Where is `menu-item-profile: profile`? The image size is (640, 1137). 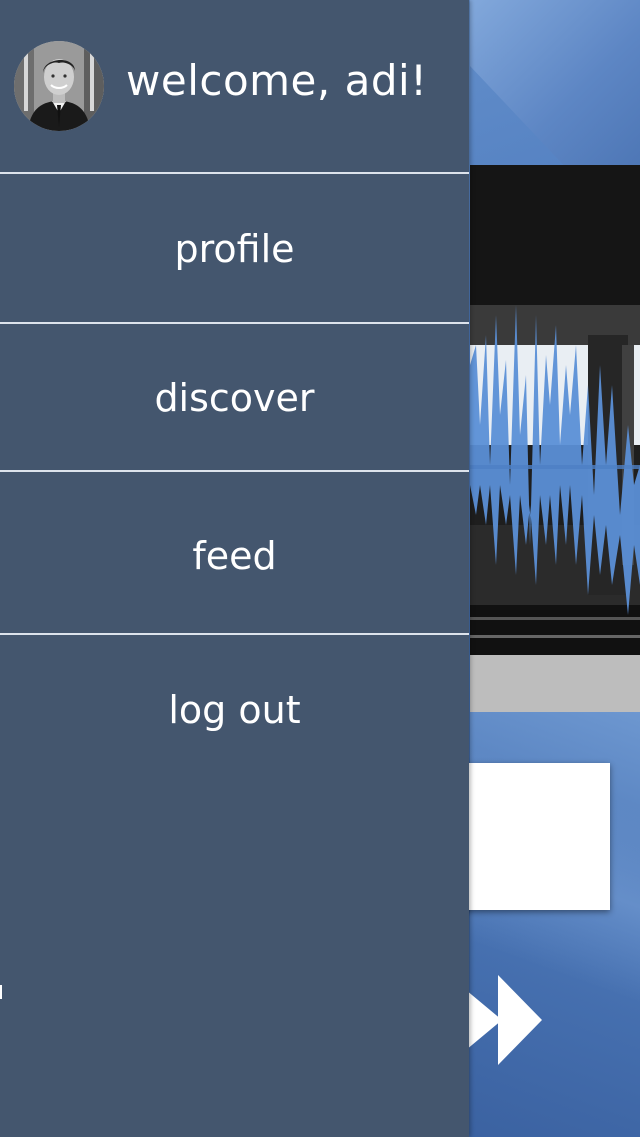 menu-item-profile: profile is located at coordinates (234, 249).